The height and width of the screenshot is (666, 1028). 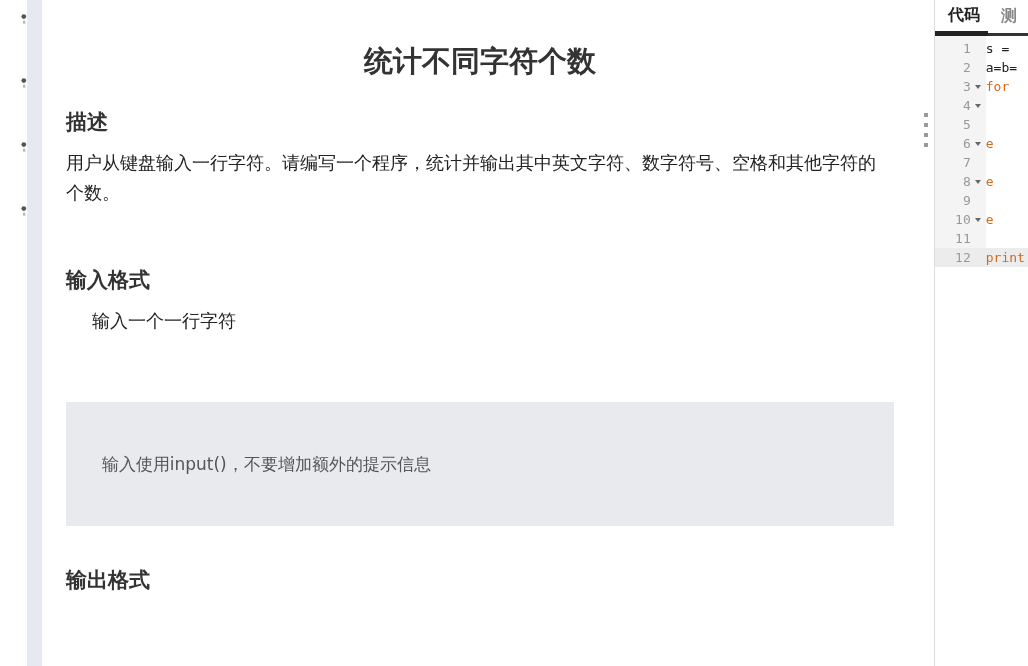 What do you see at coordinates (1001, 67) in the screenshot?
I see `code-text: a=b=` at bounding box center [1001, 67].